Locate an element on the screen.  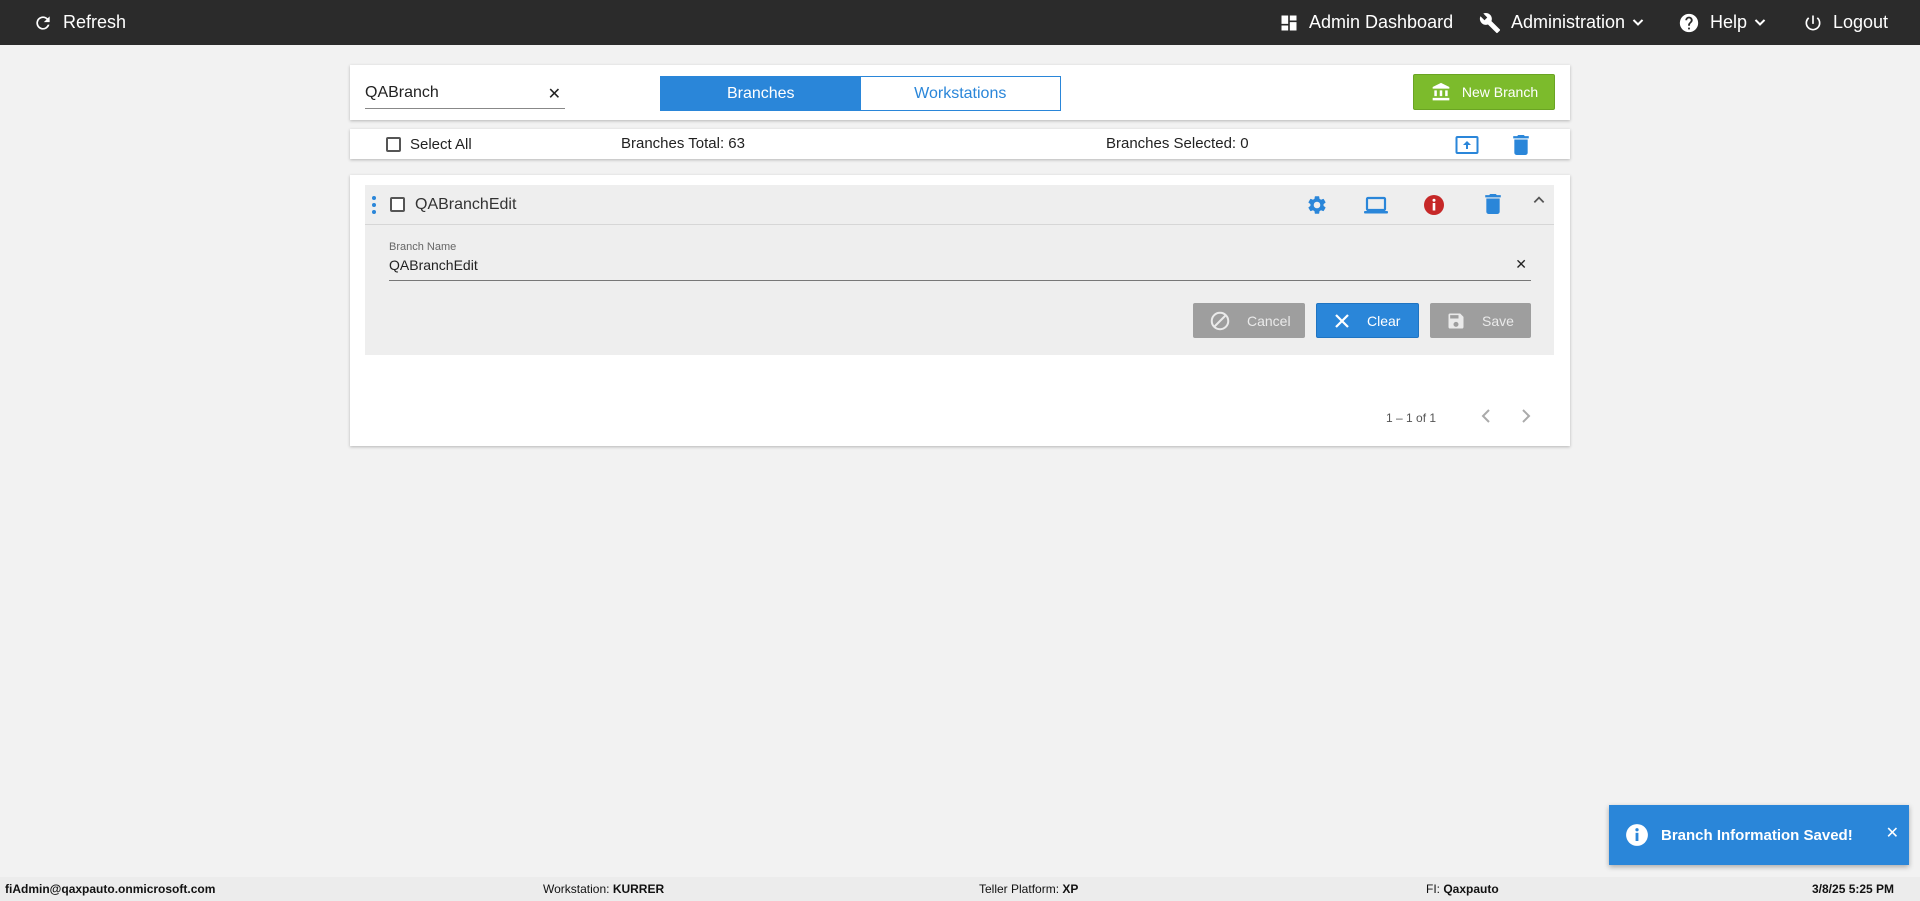
toast-close-icon: ✕ is located at coordinates (1892, 833).